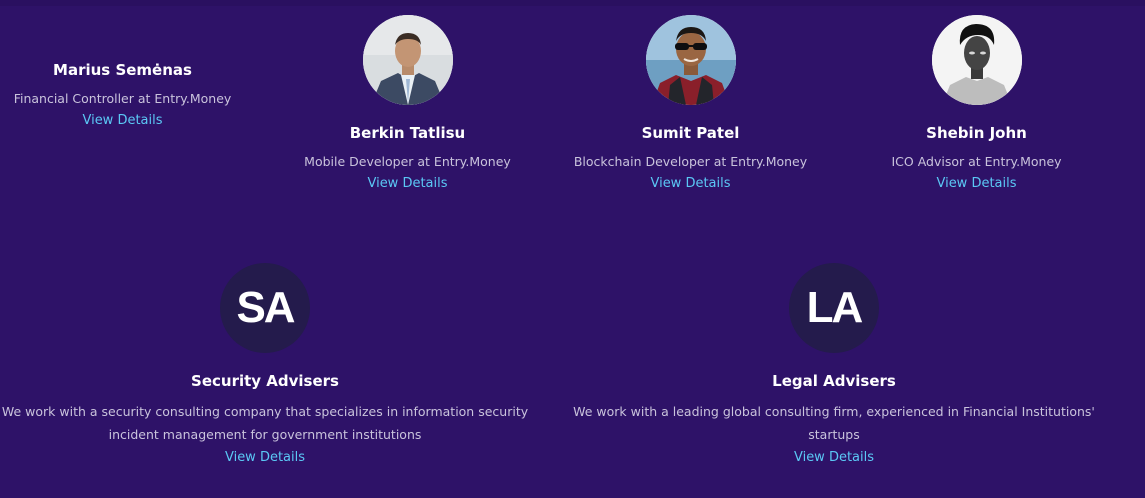  What do you see at coordinates (122, 98) in the screenshot?
I see `member-role: Financial Controller at Entry.Money` at bounding box center [122, 98].